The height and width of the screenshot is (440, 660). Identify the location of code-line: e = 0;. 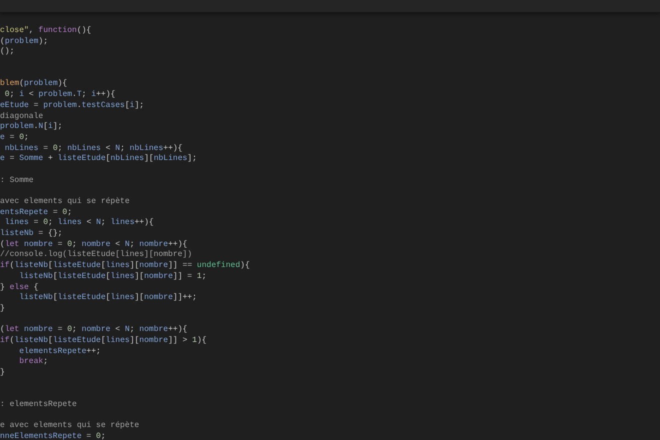
(14, 138).